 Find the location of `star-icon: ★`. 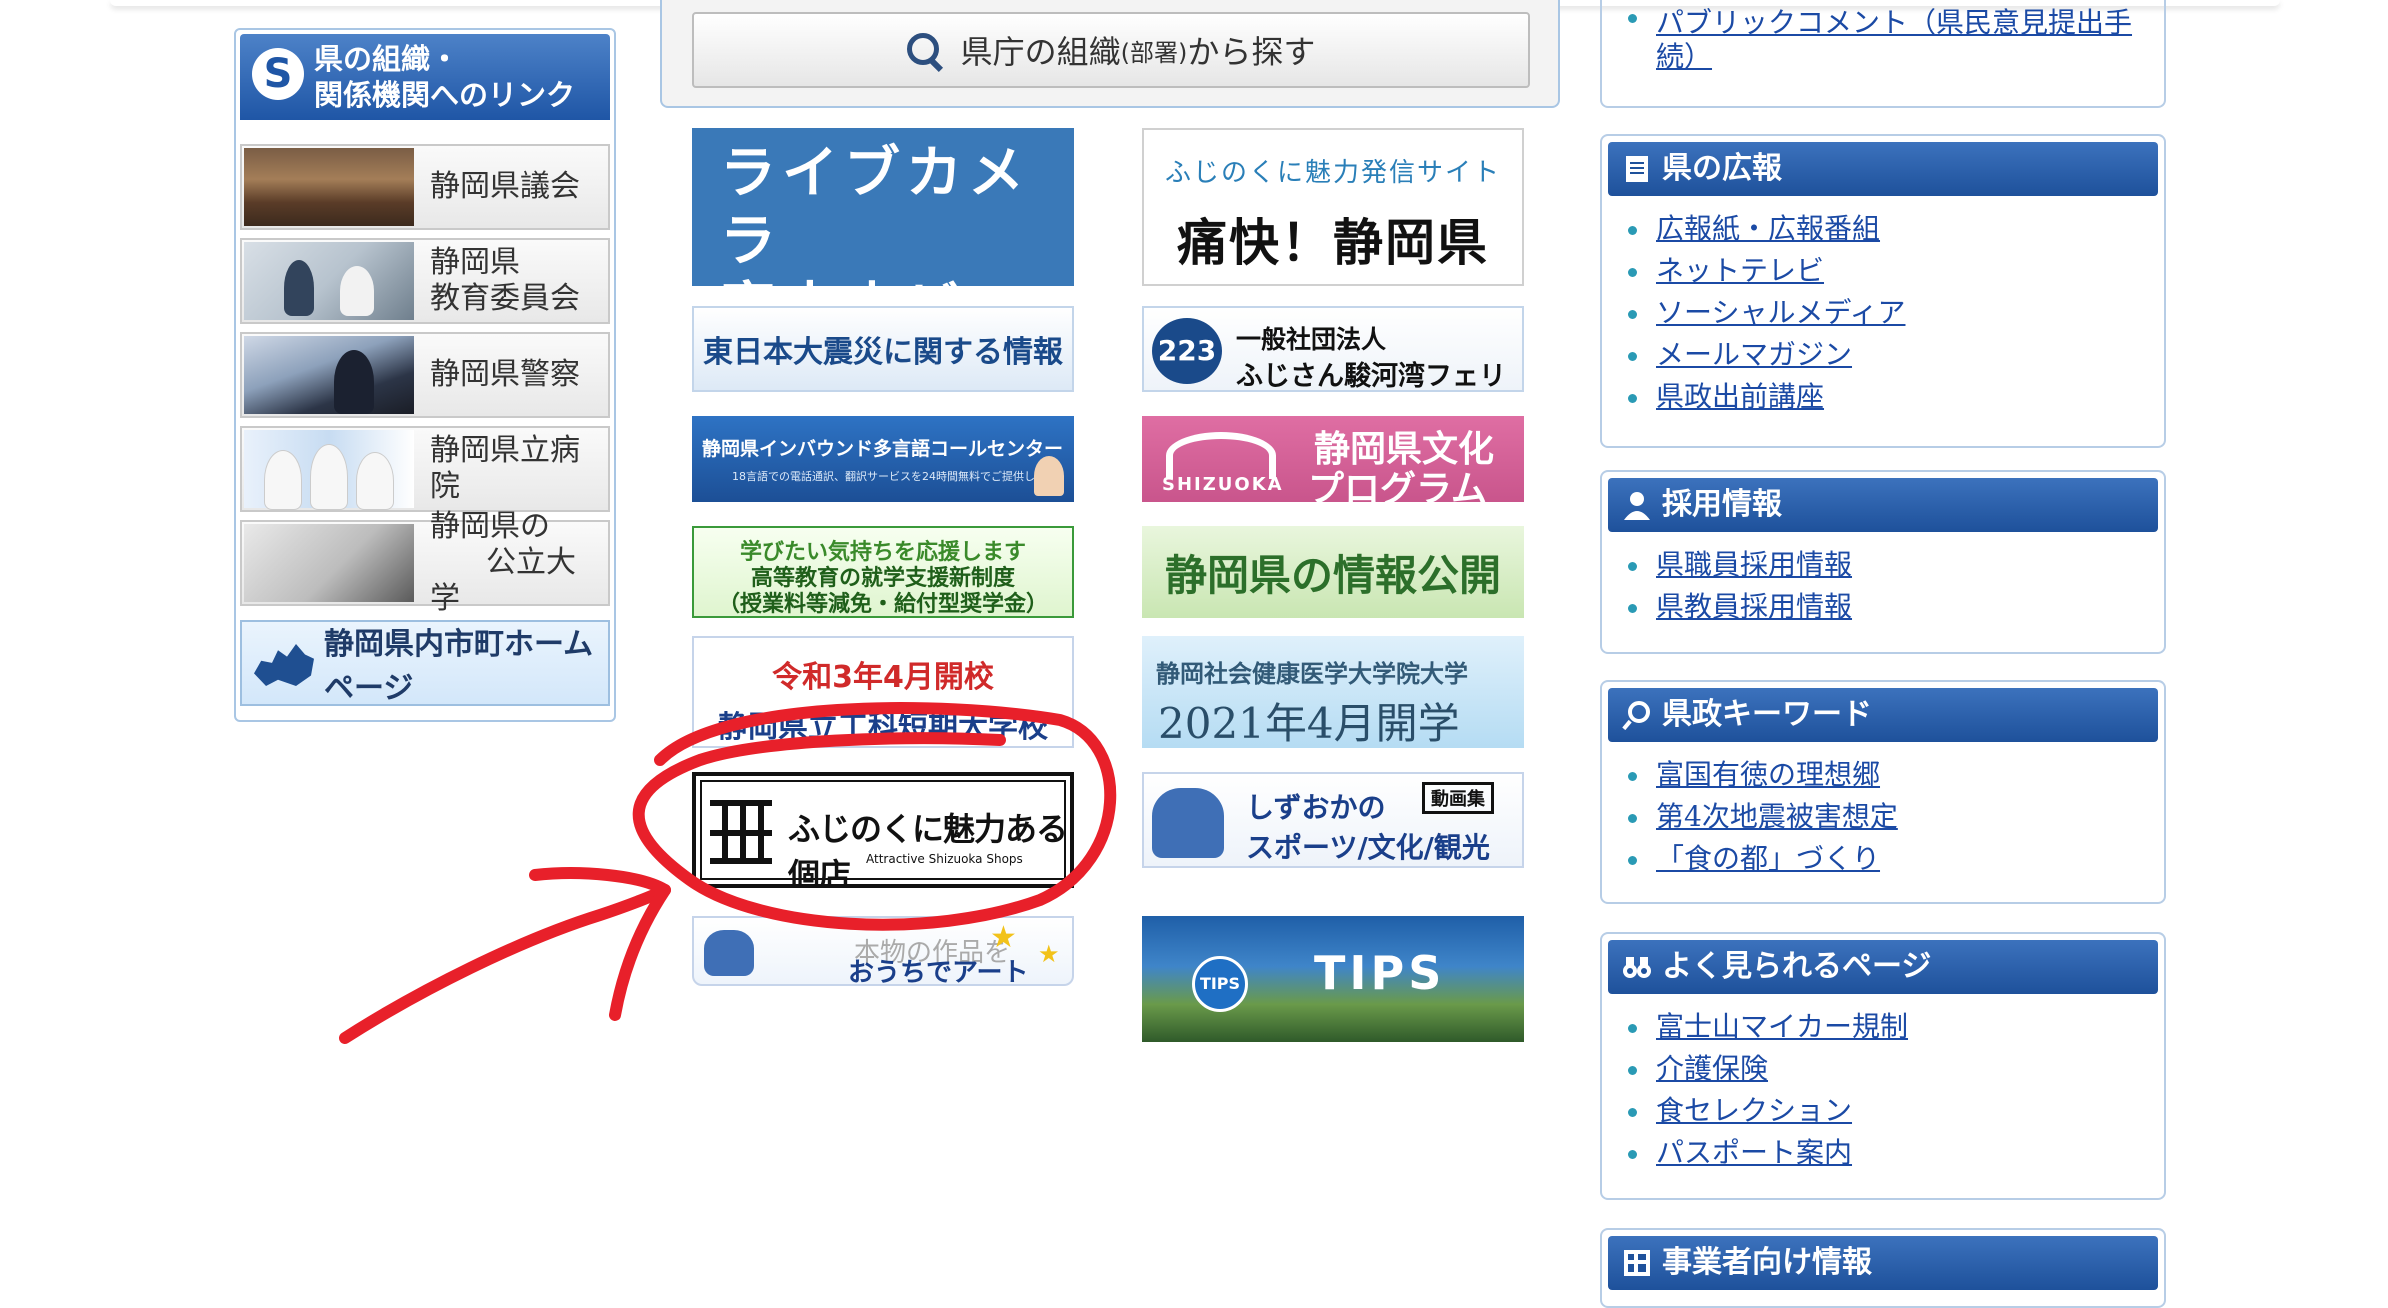

star-icon: ★ is located at coordinates (1049, 954).